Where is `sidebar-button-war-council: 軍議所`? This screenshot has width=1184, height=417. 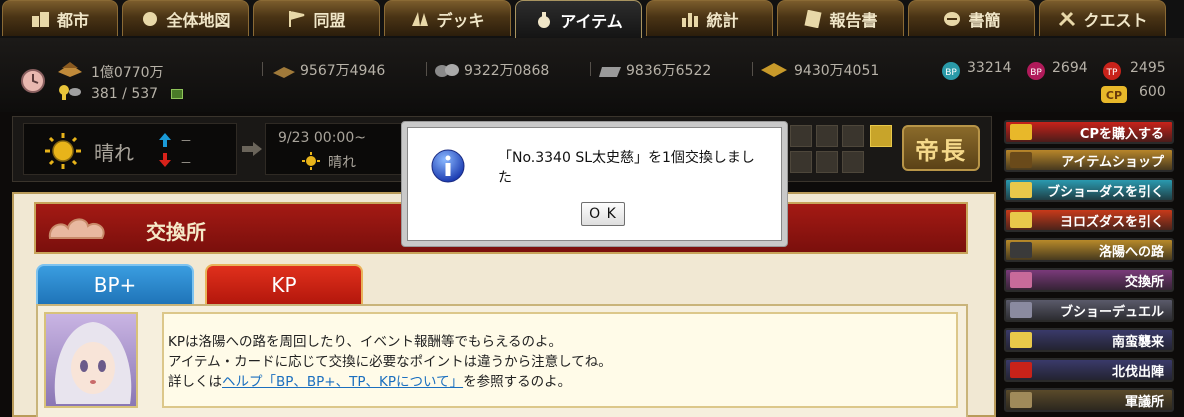
sidebar-button-war-council: 軍議所 is located at coordinates (1089, 400).